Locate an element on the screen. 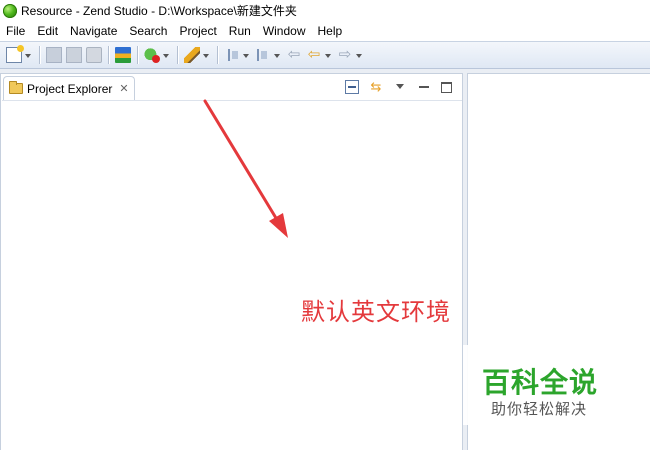  annotation-arrow-icon is located at coordinates (245, 168).